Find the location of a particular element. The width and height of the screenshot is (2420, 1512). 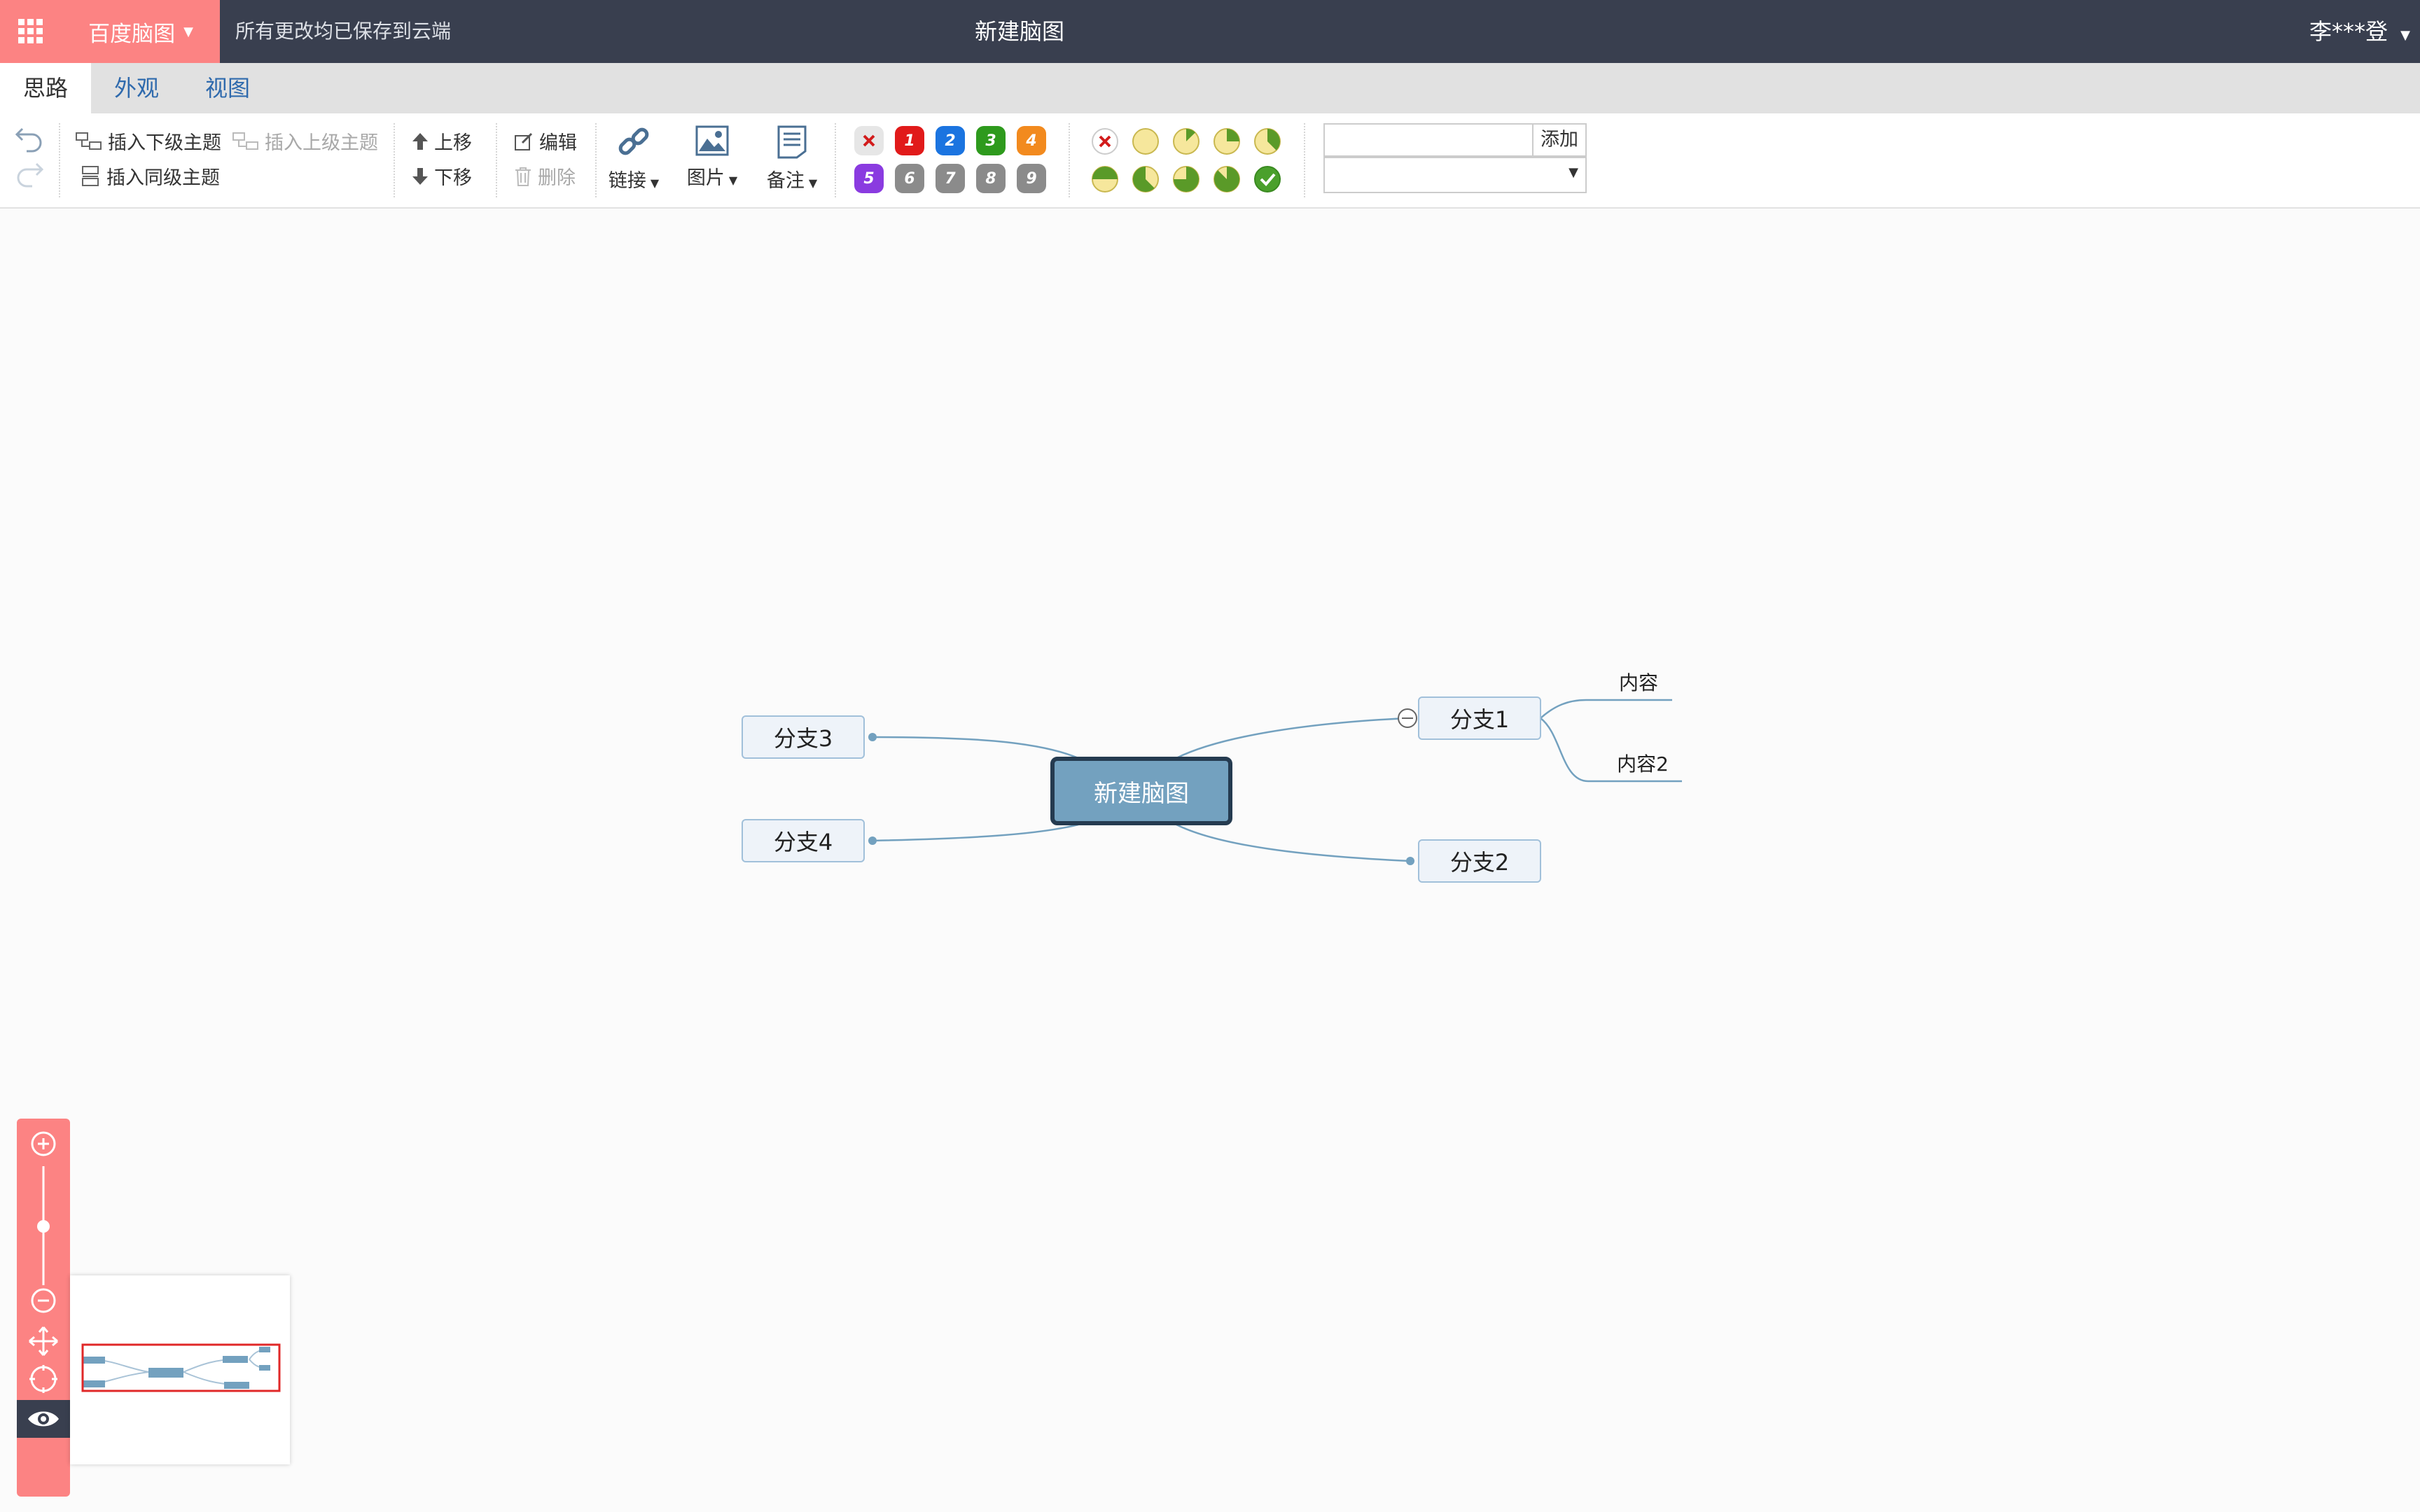

sub-node-1: 内容 is located at coordinates (1639, 681).